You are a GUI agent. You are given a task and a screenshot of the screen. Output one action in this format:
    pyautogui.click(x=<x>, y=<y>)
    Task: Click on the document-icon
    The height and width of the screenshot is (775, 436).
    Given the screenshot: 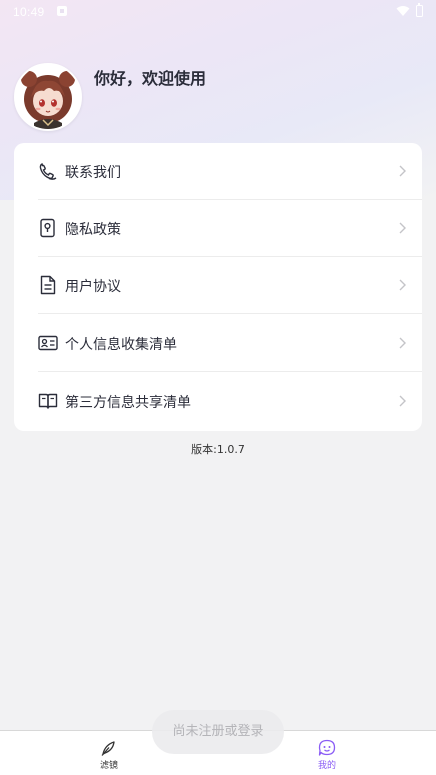 What is the action you would take?
    pyautogui.click(x=48, y=285)
    